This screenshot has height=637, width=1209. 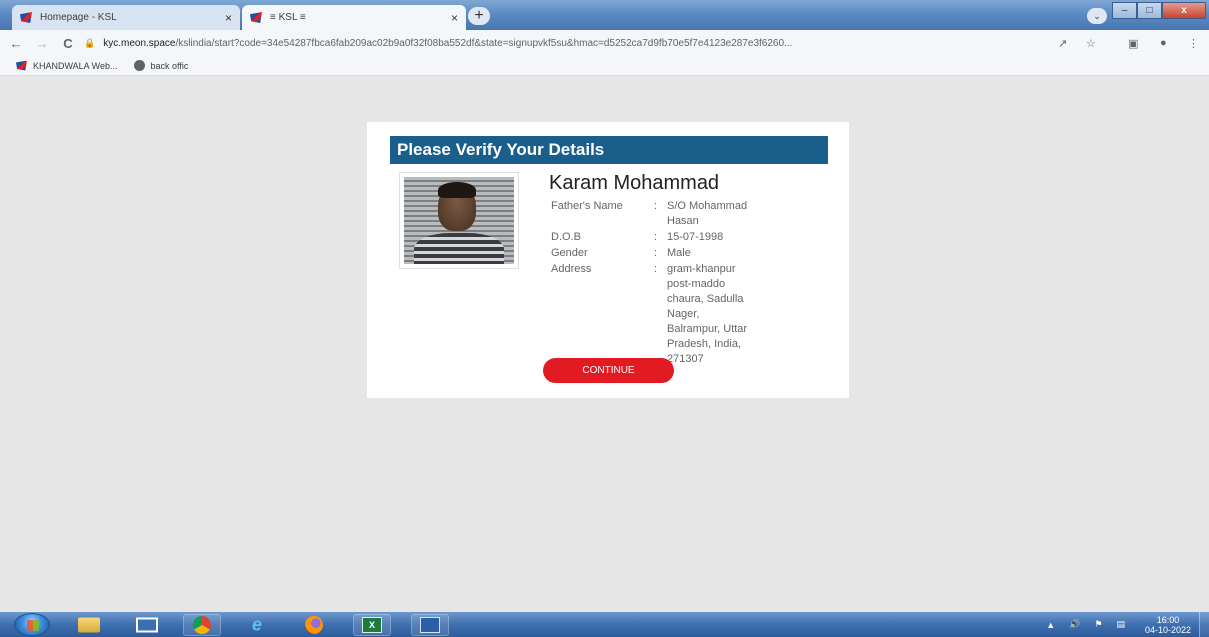 I want to click on browser-tab-strip: Homepage - KSL × ≡ KSL ≡ × + ⌄ – □ x, so click(x=604, y=15).